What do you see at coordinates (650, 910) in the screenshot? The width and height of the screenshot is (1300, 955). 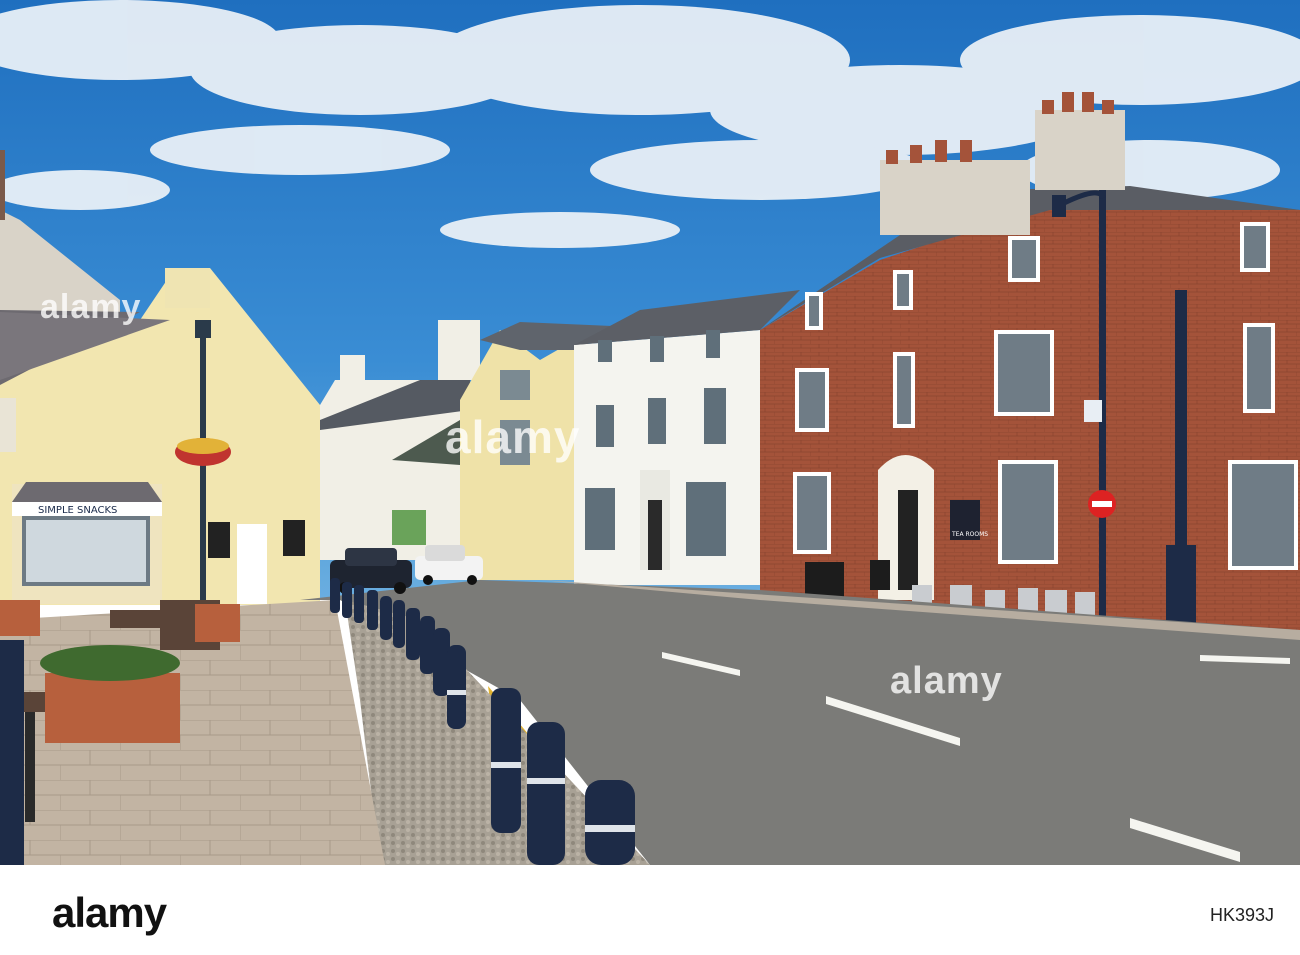 I see `footer-bar: alamy HK393J` at bounding box center [650, 910].